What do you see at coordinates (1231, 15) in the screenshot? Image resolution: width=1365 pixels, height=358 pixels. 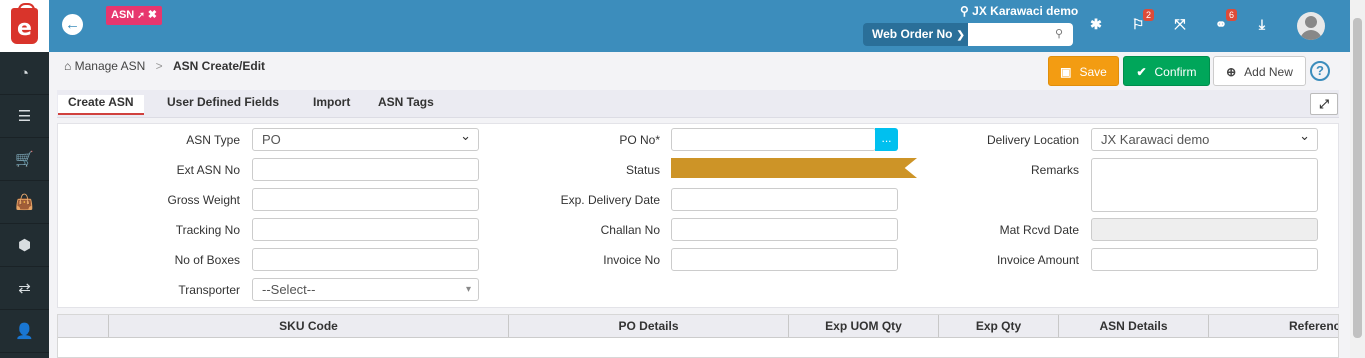 I see `link-count-badge: 6` at bounding box center [1231, 15].